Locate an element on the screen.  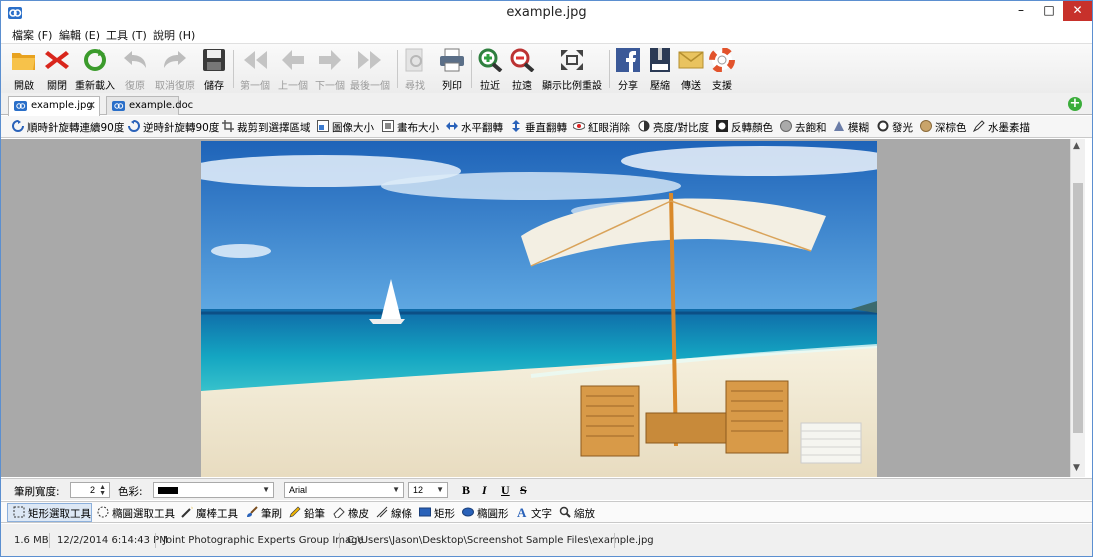
flip-vertical-button: 垂直翻轉 is located at coordinates (538, 127).